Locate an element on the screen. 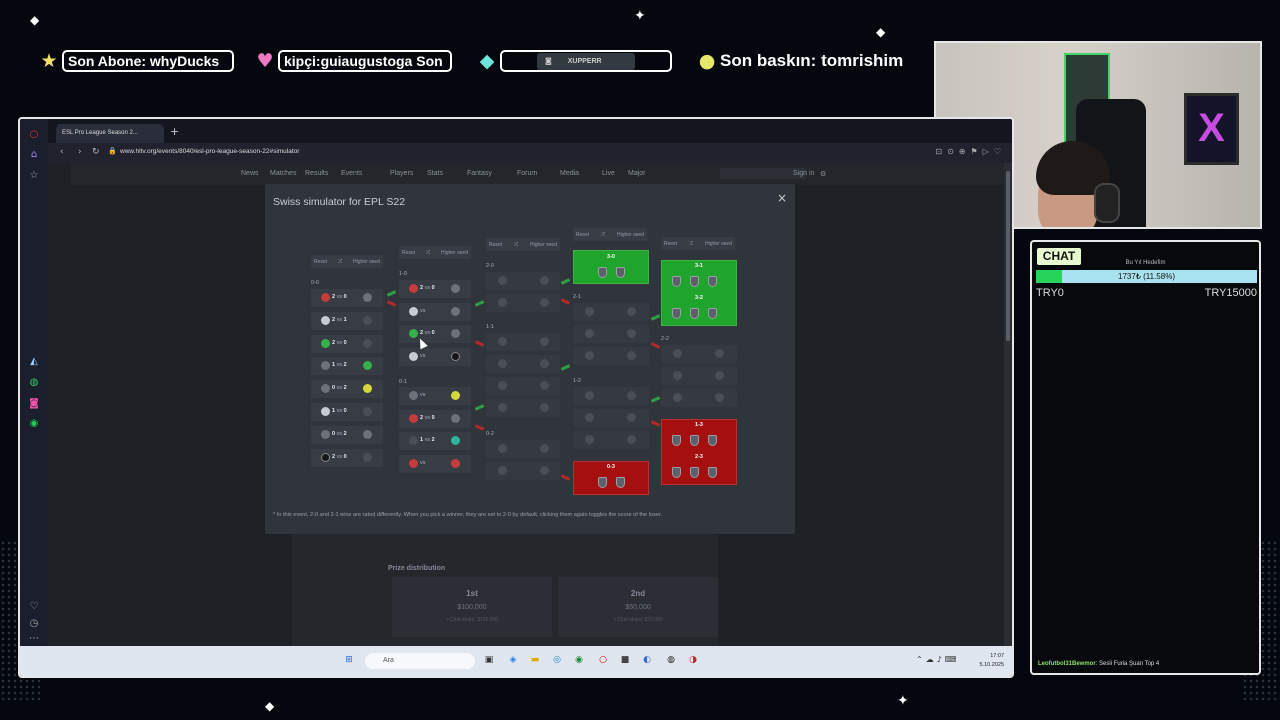 This screenshot has width=1280, height=720. file-explorer-icon: ▬ is located at coordinates (535, 660).